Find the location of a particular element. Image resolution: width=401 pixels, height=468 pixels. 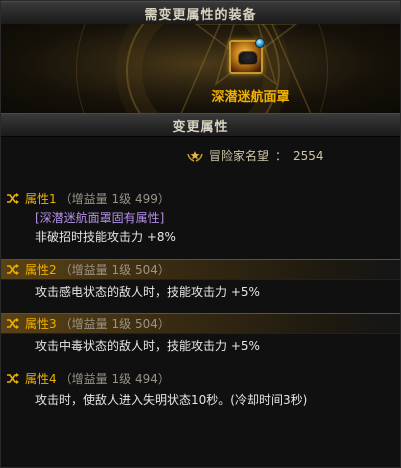

property-tag: [深潜迷航面罩固有属性] is located at coordinates (100, 218).